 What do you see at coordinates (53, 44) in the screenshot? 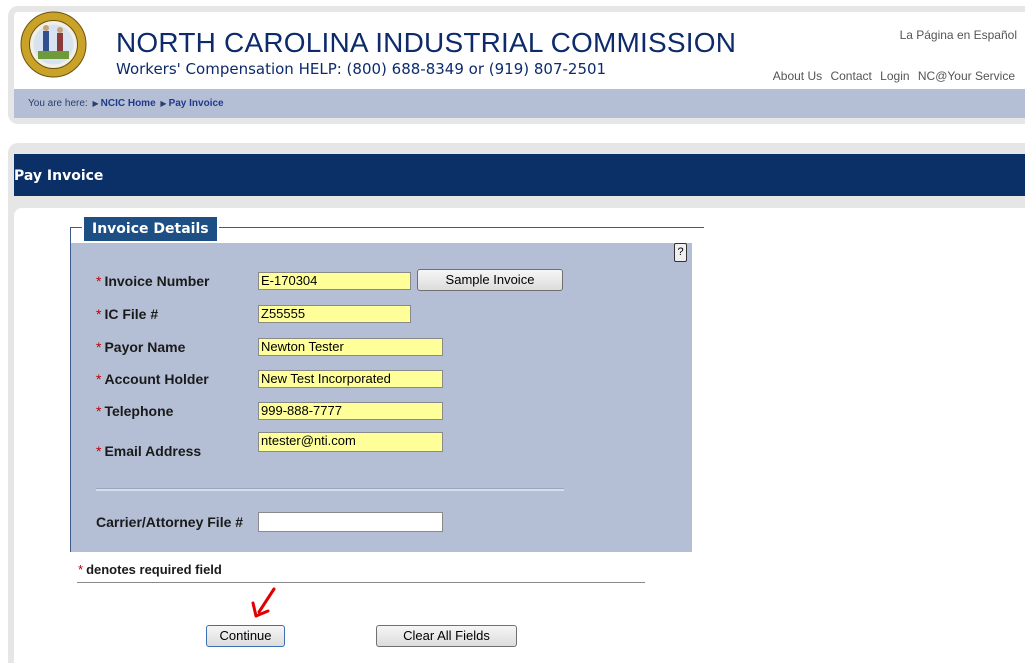
I see `state-seal-logo` at bounding box center [53, 44].